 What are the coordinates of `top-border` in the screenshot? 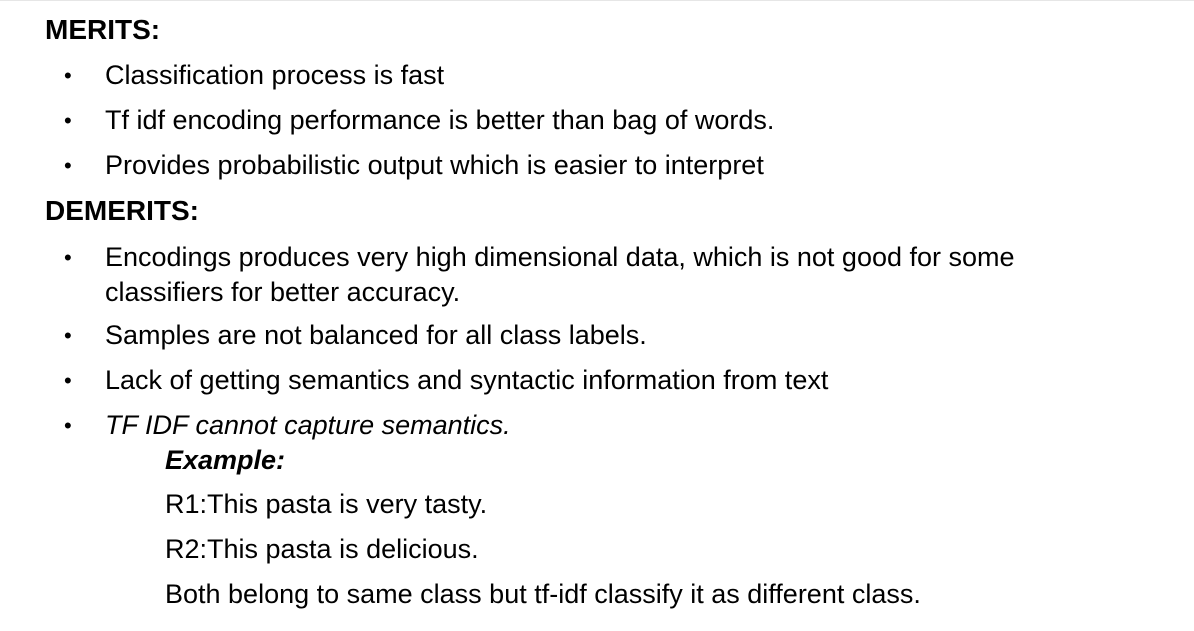 It's located at (597, 0).